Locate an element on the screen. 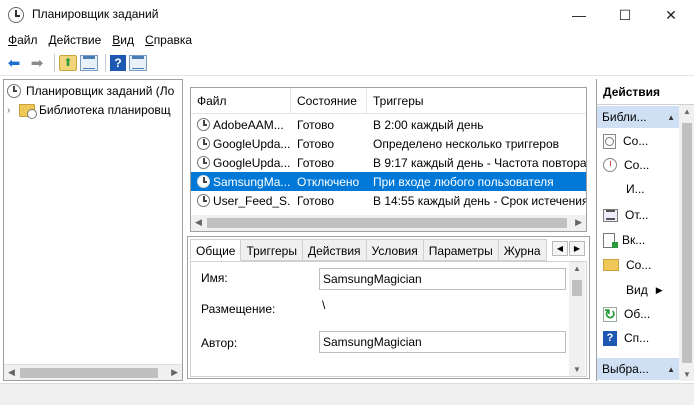 The image size is (694, 405). name-label: Имя: is located at coordinates (214, 278).